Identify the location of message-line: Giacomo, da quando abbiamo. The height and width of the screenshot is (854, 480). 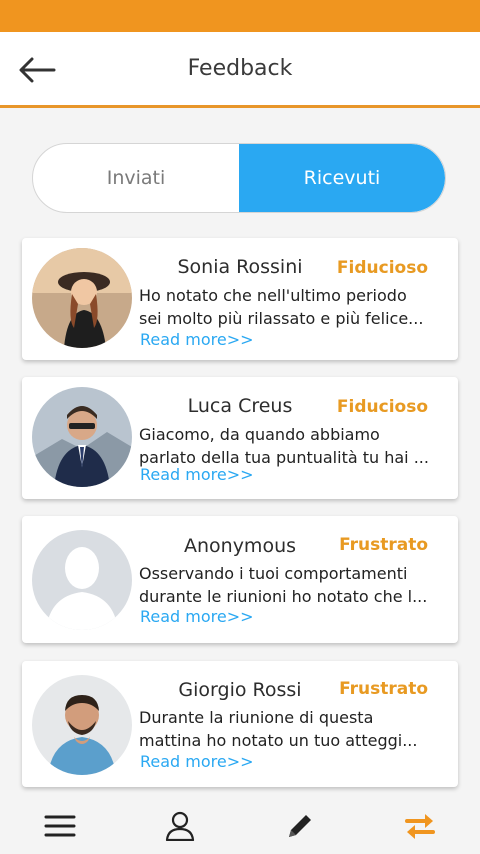
(259, 434).